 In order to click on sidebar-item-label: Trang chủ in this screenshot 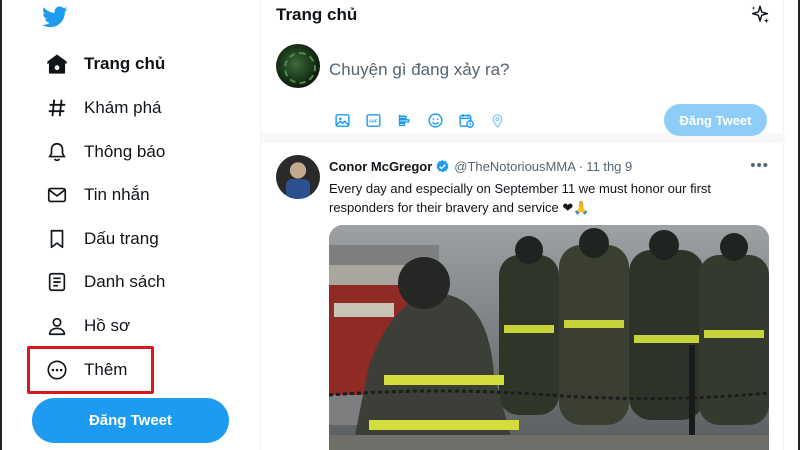, I will do `click(125, 63)`.